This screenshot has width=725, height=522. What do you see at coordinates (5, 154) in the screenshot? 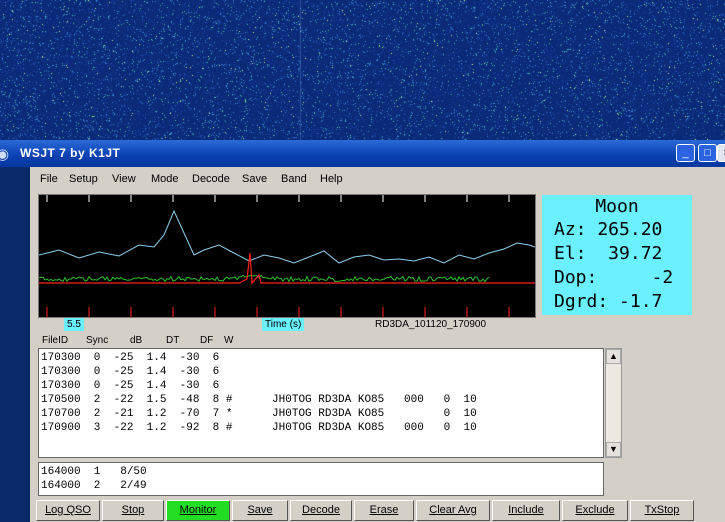
I see `app-icon: ◉` at bounding box center [5, 154].